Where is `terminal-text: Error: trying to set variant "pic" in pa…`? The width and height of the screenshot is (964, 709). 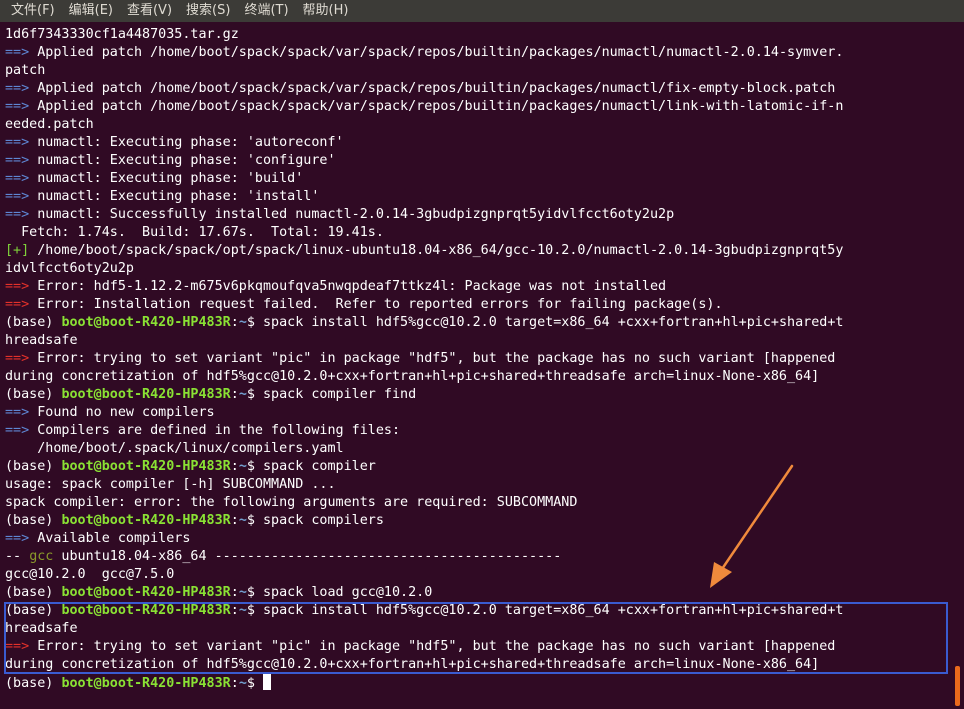 terminal-text: Error: trying to set variant "pic" in pa… is located at coordinates (436, 358).